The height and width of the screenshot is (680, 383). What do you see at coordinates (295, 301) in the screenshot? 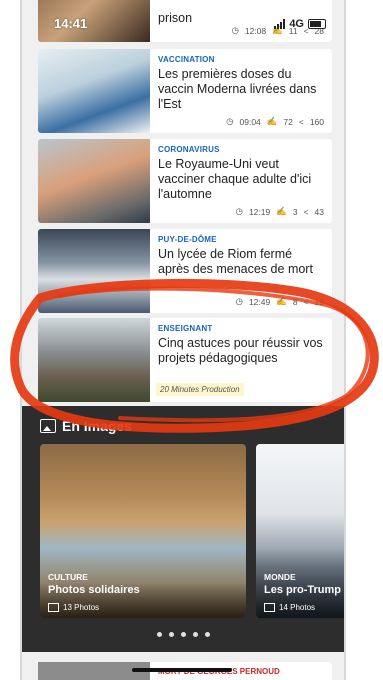
I see `article-comments: 8` at bounding box center [295, 301].